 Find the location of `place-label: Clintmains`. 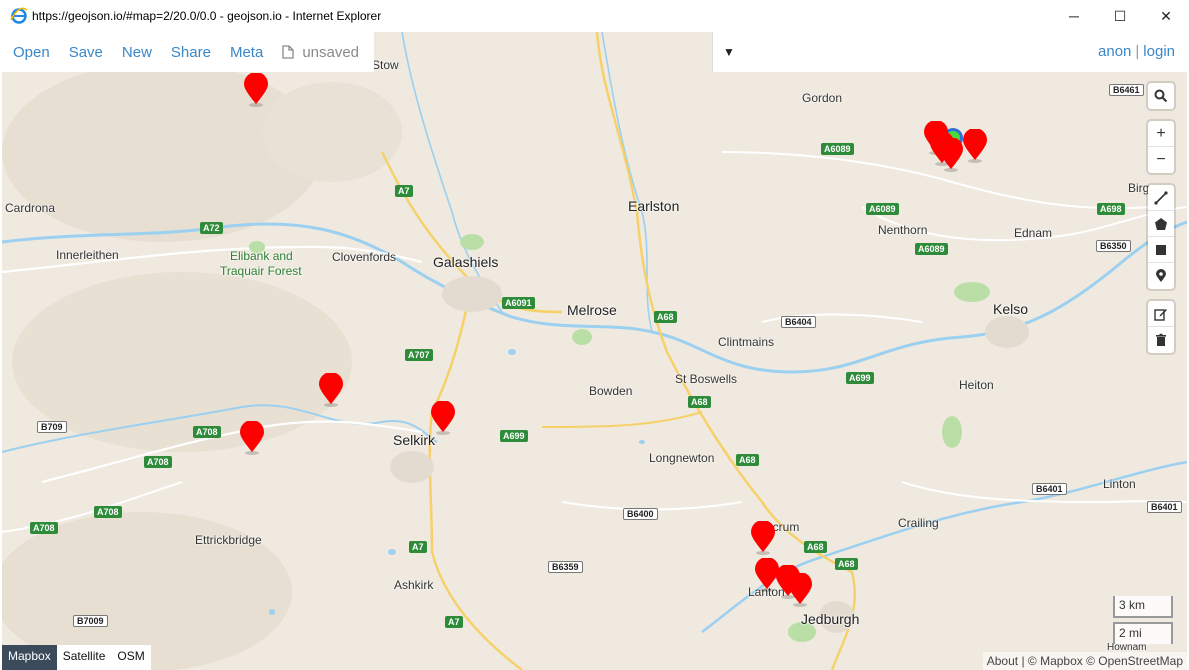

place-label: Clintmains is located at coordinates (746, 342).